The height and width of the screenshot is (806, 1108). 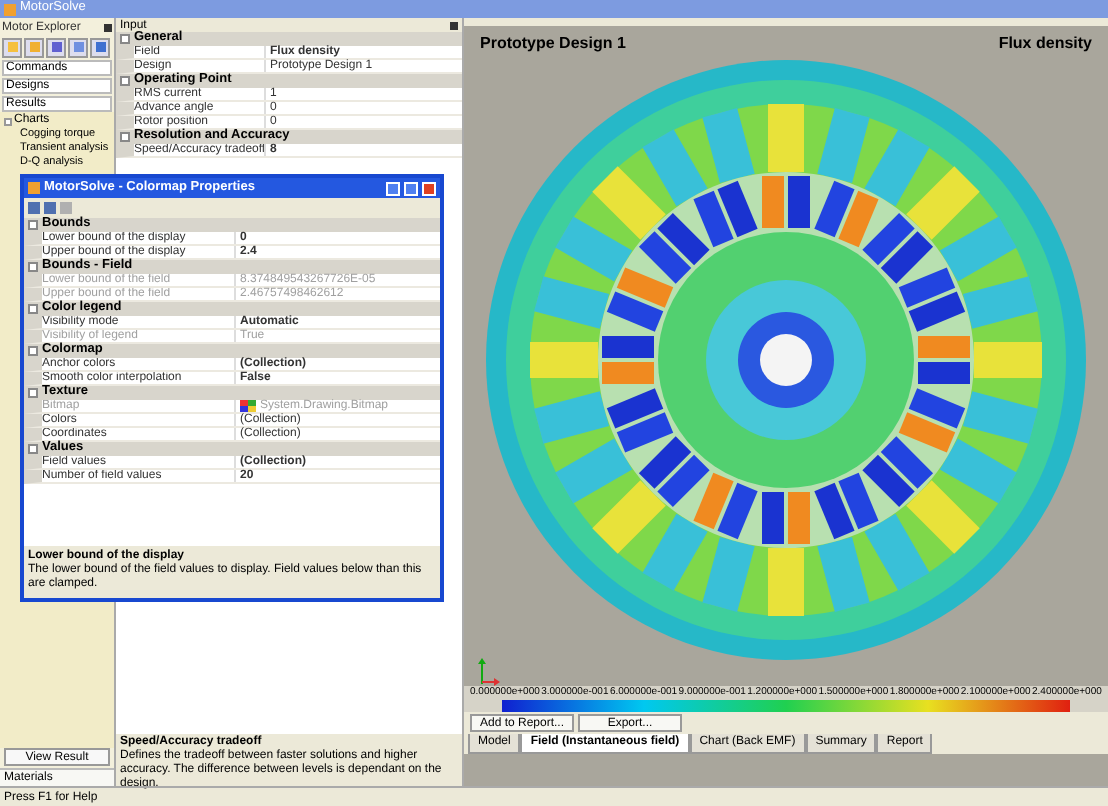 I want to click on expand-icon, so click(x=8, y=121).